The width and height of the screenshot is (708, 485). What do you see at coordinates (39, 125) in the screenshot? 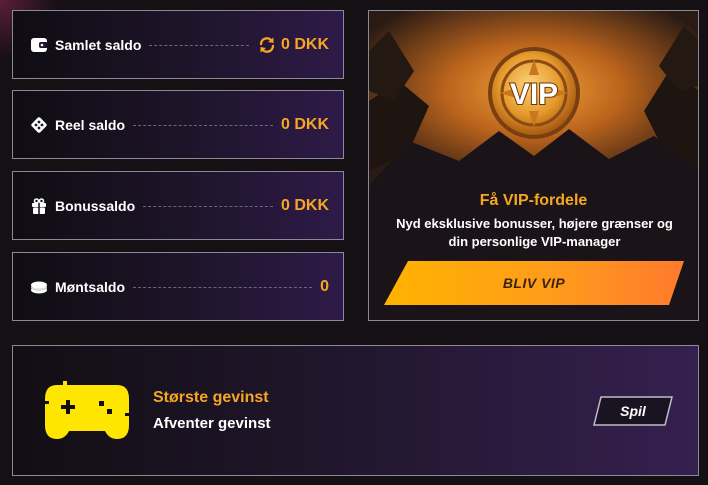
I see `dice-icon` at bounding box center [39, 125].